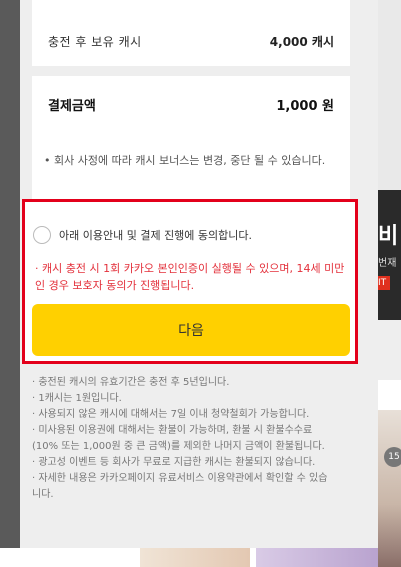 The image size is (401, 567). I want to click on info-line: · 자세한 내용은 카카오페이지 유료서비스 이용약관에서 확인할 수 있습, so click(180, 478).